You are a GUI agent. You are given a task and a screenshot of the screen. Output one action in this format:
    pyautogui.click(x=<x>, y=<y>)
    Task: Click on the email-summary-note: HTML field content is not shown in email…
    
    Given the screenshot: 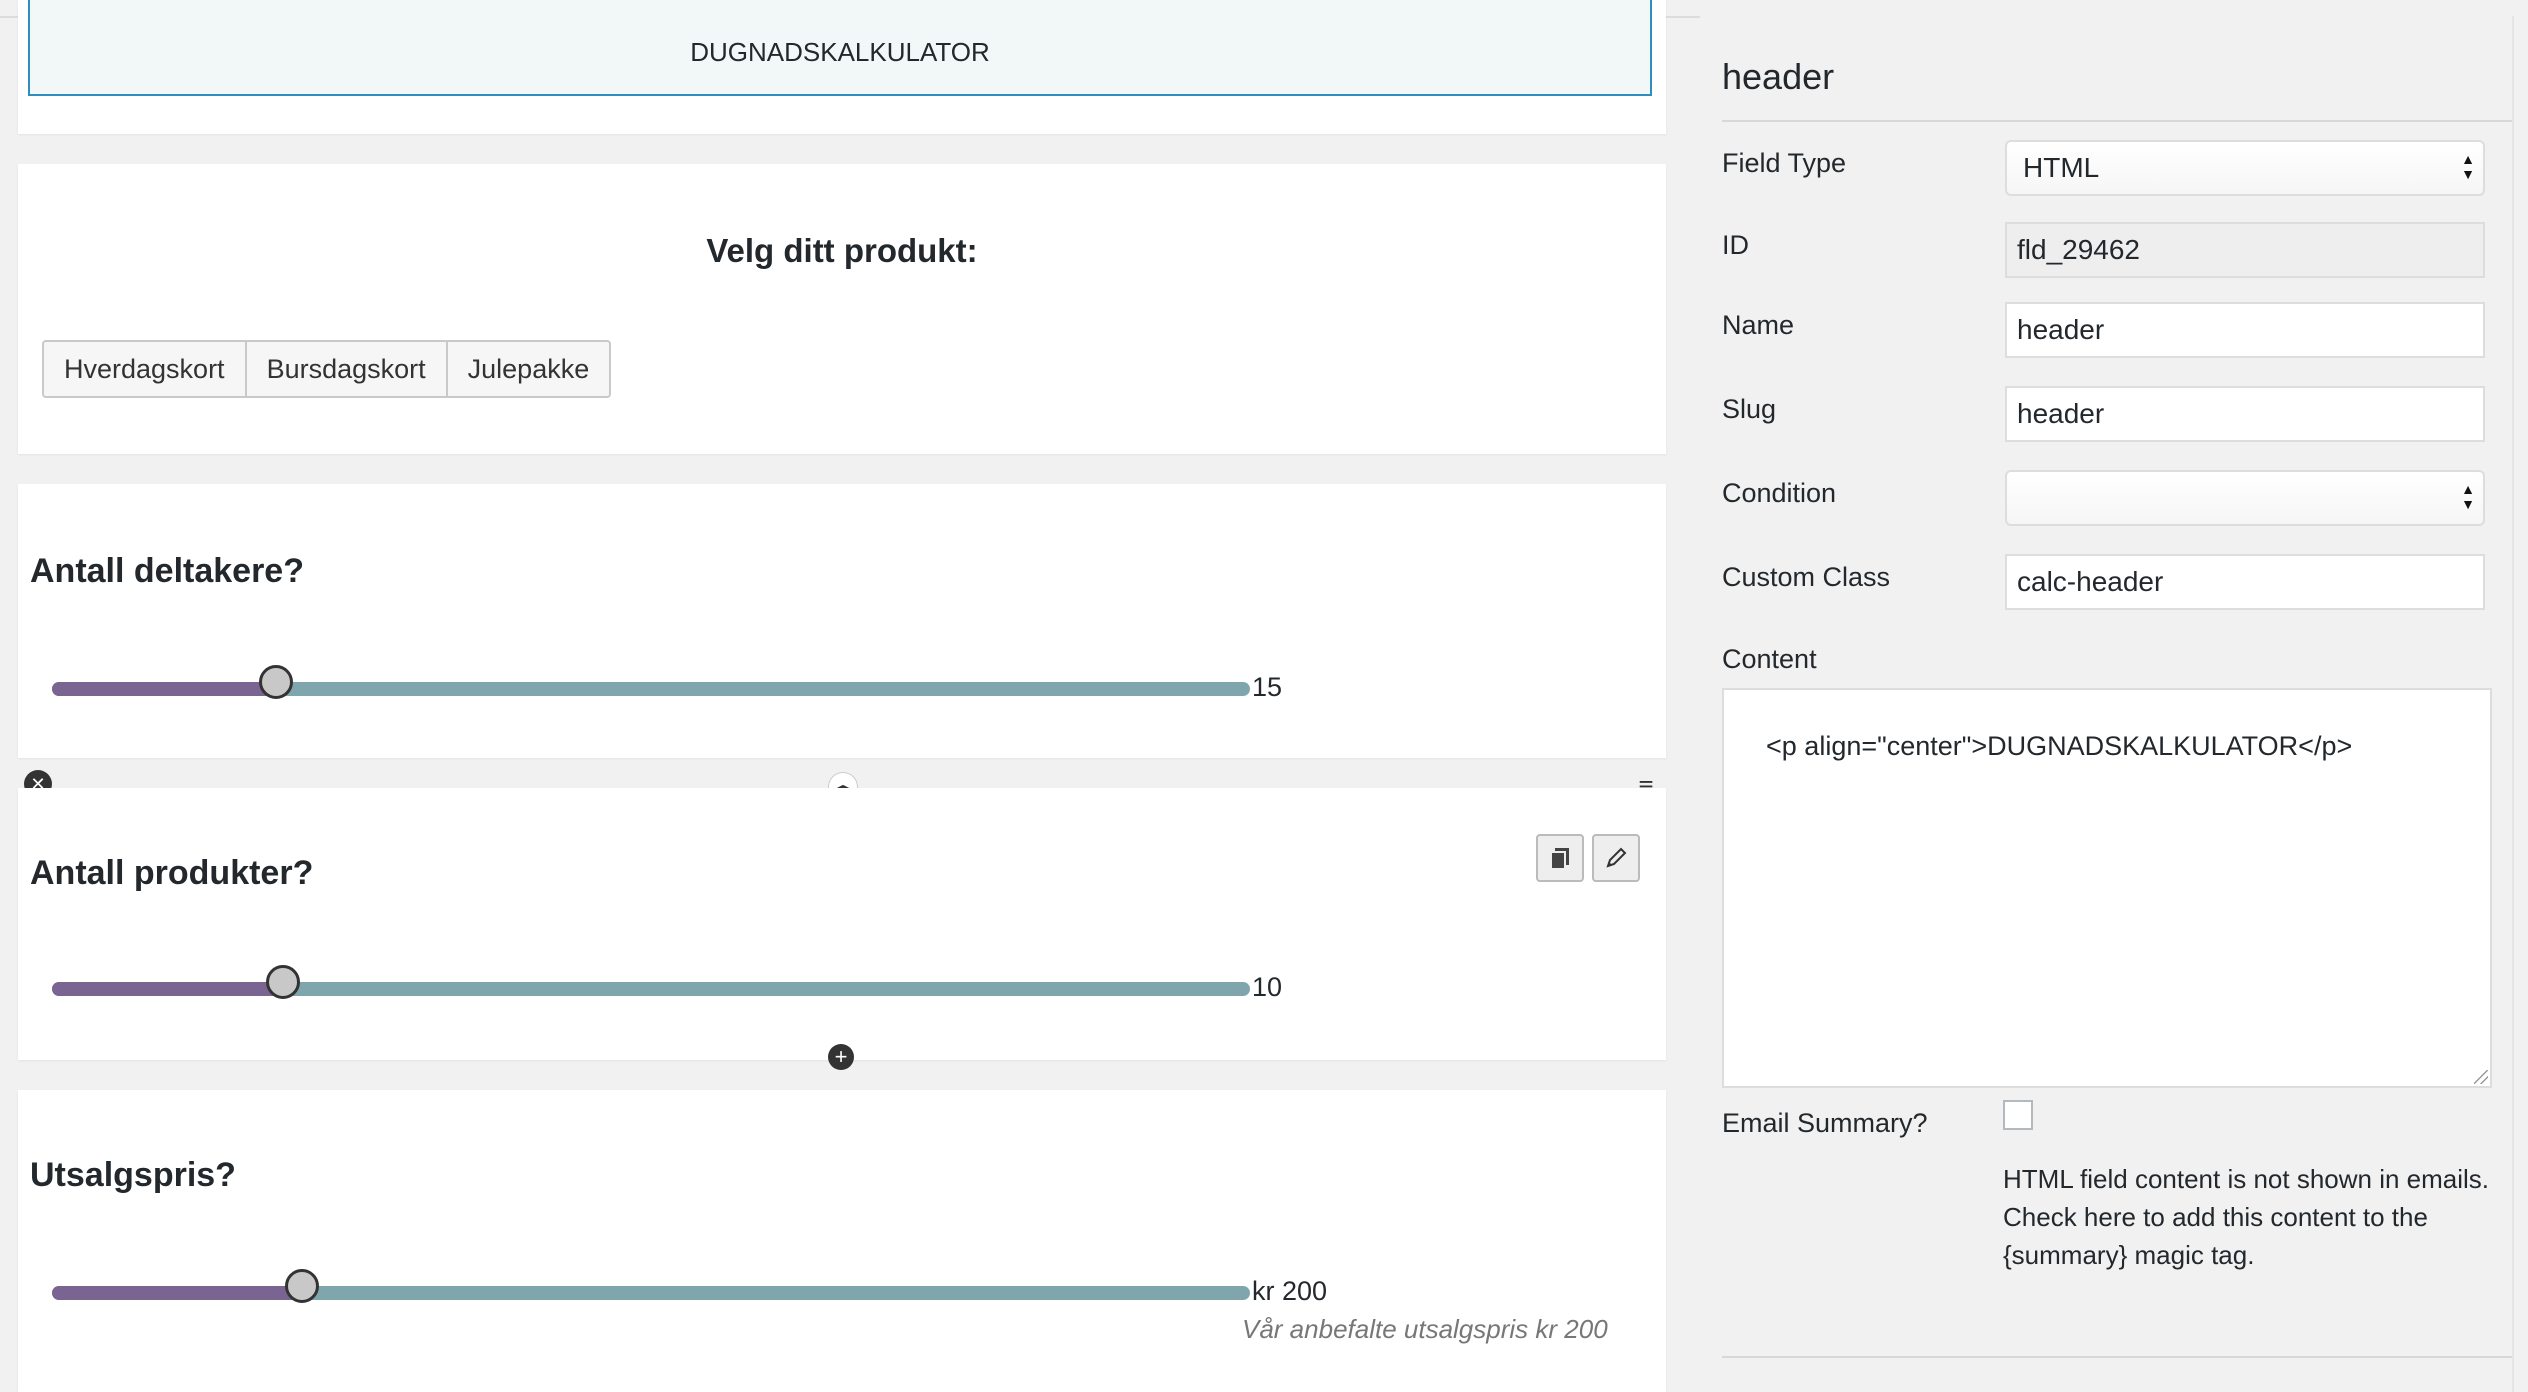 What is the action you would take?
    pyautogui.click(x=2246, y=1217)
    